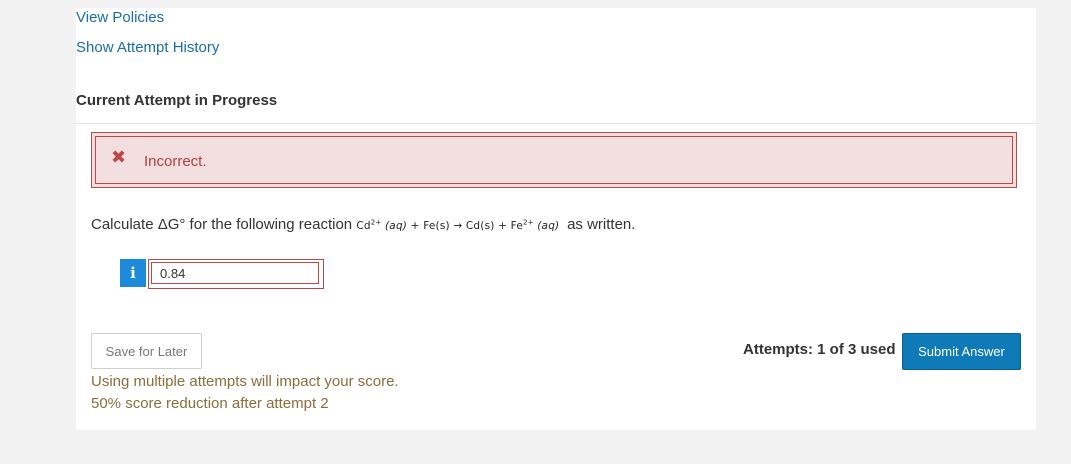 The height and width of the screenshot is (464, 1071). I want to click on question-prefix: Calculate ΔG° for the following reaction, so click(222, 224).